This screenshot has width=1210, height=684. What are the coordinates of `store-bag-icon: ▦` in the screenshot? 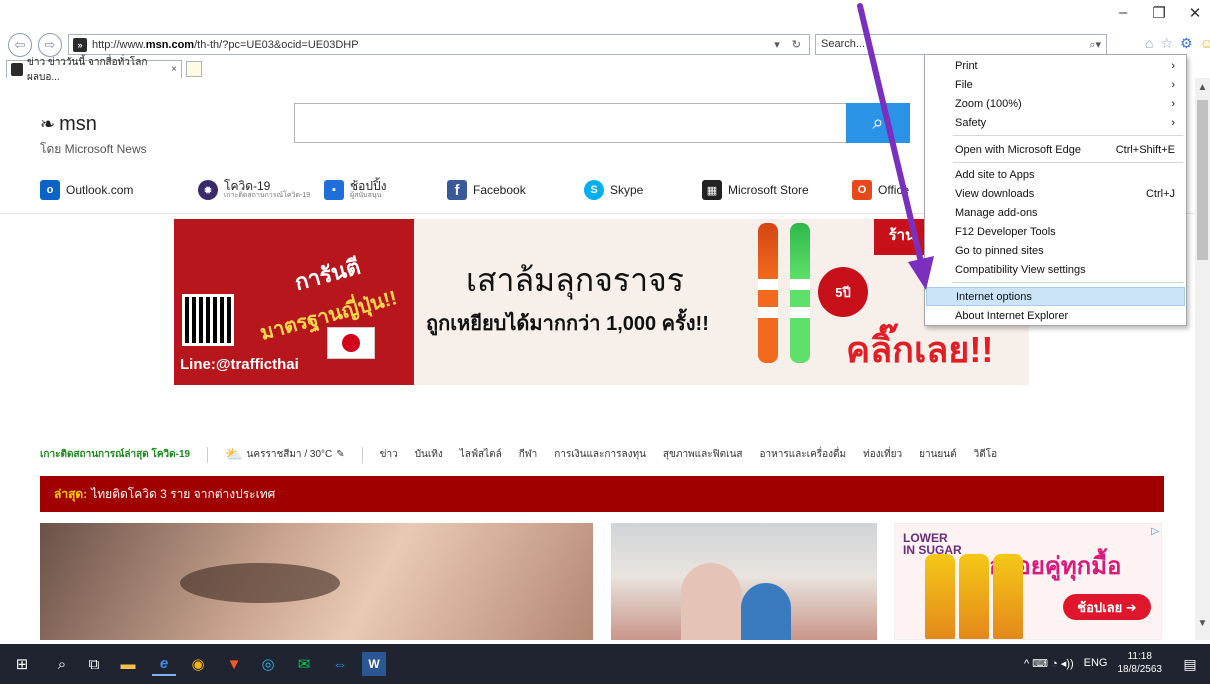 It's located at (712, 190).